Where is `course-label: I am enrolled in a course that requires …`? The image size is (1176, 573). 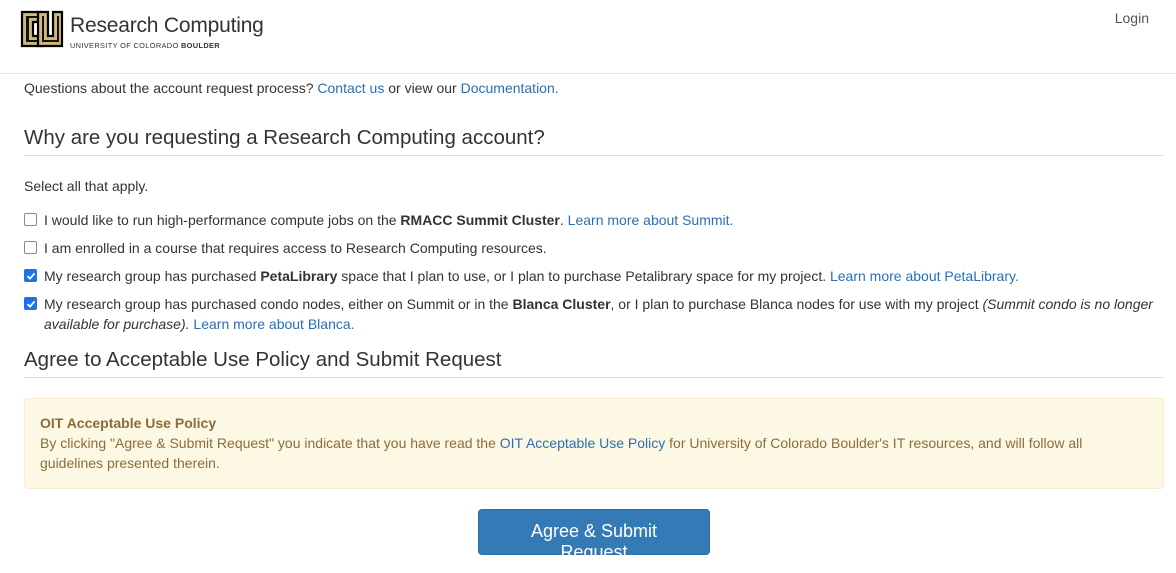
course-label: I am enrolled in a course that requires … is located at coordinates (295, 248).